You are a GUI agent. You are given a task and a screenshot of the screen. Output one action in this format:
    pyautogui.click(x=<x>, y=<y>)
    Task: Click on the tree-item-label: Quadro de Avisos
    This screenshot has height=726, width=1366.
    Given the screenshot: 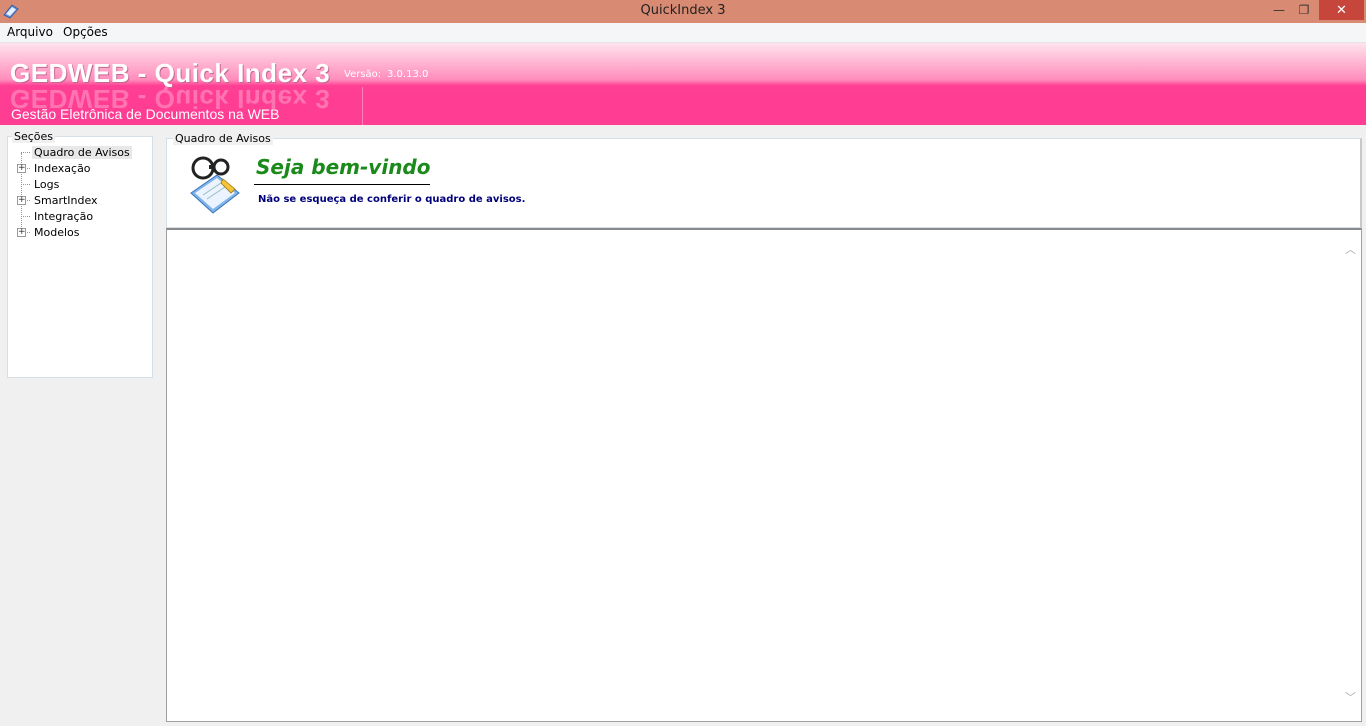 What is the action you would take?
    pyautogui.click(x=82, y=152)
    